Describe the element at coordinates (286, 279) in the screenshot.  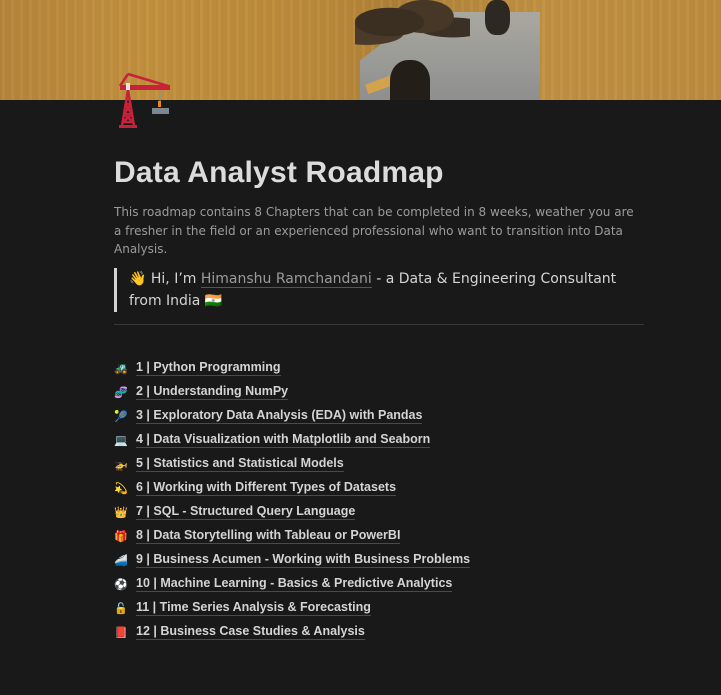
I see `author-link: Himanshu Ramchandani` at that location.